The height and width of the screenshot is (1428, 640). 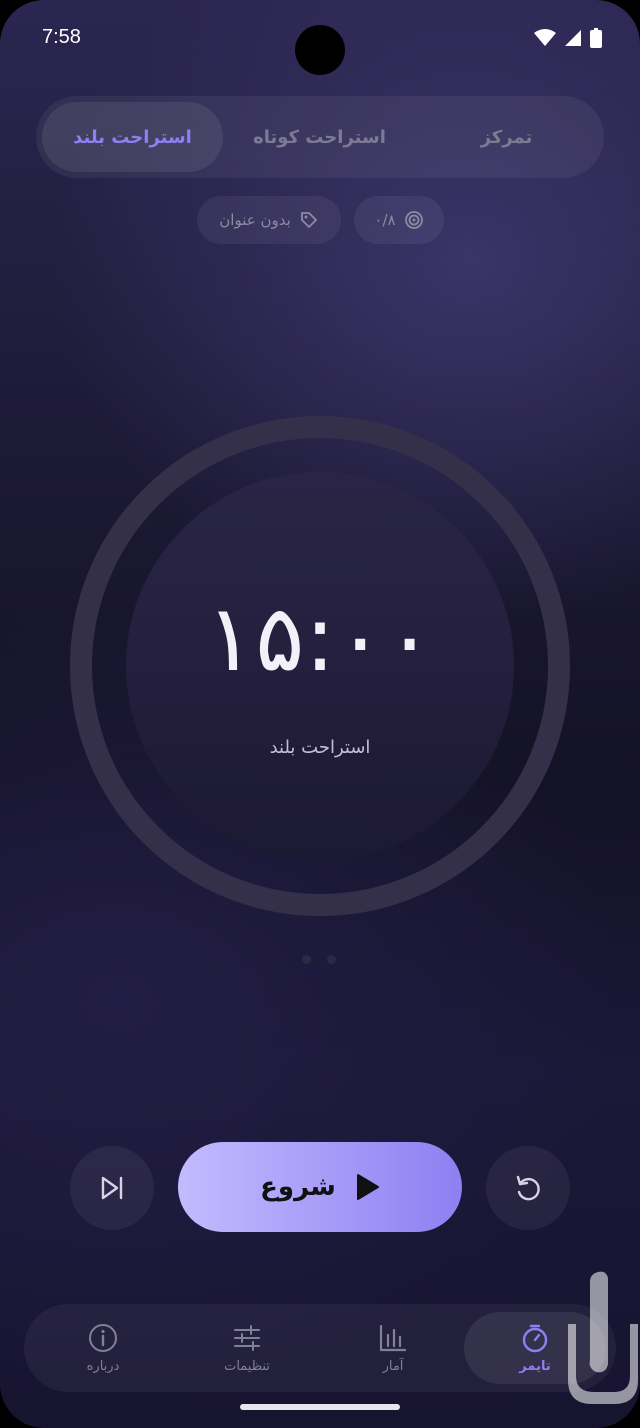 What do you see at coordinates (320, 1407) in the screenshot?
I see `home-indicator` at bounding box center [320, 1407].